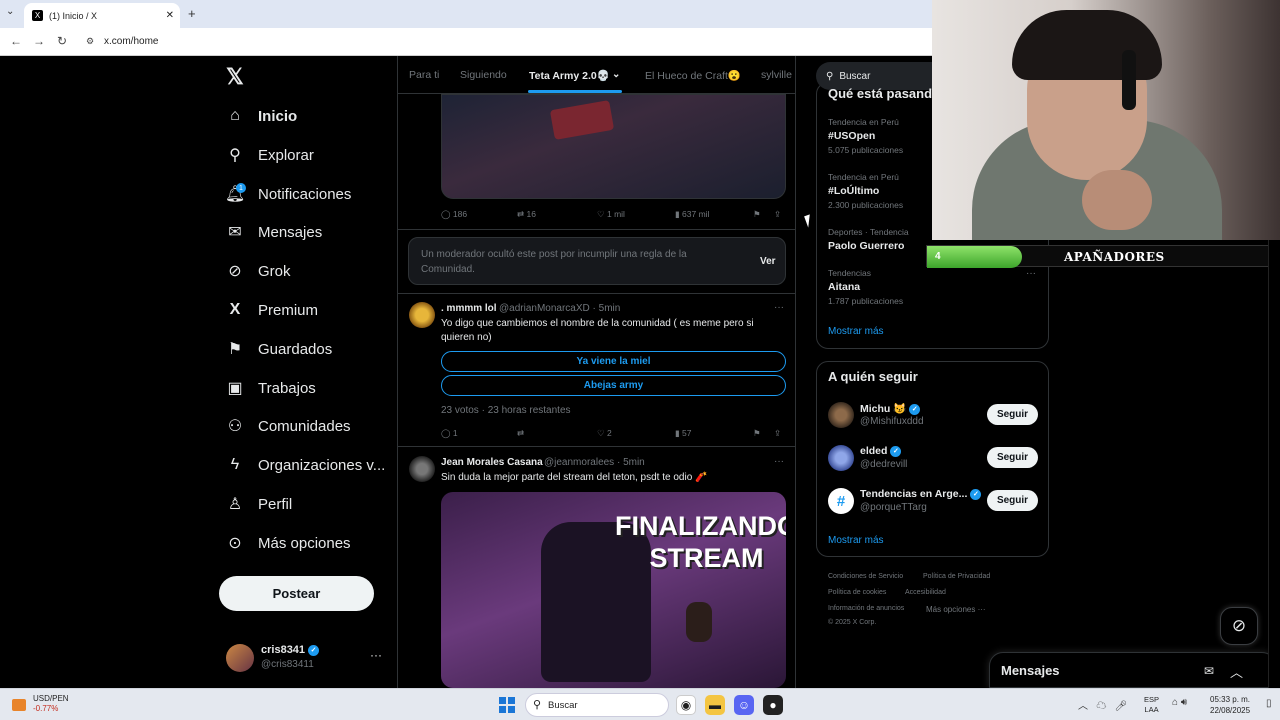 The image size is (1280, 720). Describe the element at coordinates (192, 13) in the screenshot. I see `new-tab-button: +` at that location.